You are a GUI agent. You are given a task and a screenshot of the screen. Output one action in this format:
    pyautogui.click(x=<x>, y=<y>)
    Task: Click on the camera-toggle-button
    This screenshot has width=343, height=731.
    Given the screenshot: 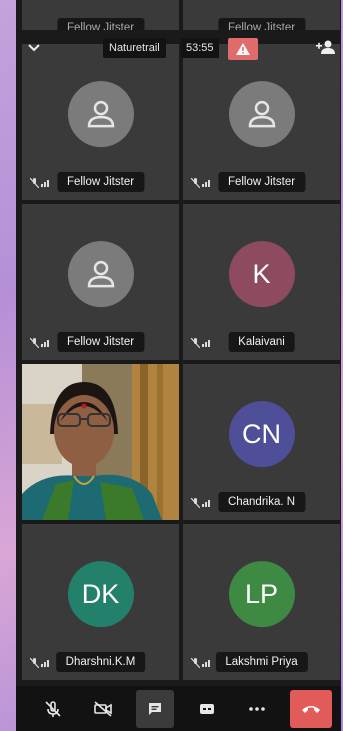 What is the action you would take?
    pyautogui.click(x=103, y=709)
    